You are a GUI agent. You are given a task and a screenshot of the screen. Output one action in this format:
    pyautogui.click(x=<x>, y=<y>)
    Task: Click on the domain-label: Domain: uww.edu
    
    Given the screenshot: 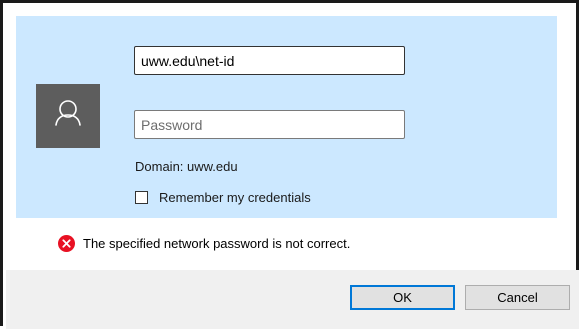 What is the action you would take?
    pyautogui.click(x=186, y=166)
    